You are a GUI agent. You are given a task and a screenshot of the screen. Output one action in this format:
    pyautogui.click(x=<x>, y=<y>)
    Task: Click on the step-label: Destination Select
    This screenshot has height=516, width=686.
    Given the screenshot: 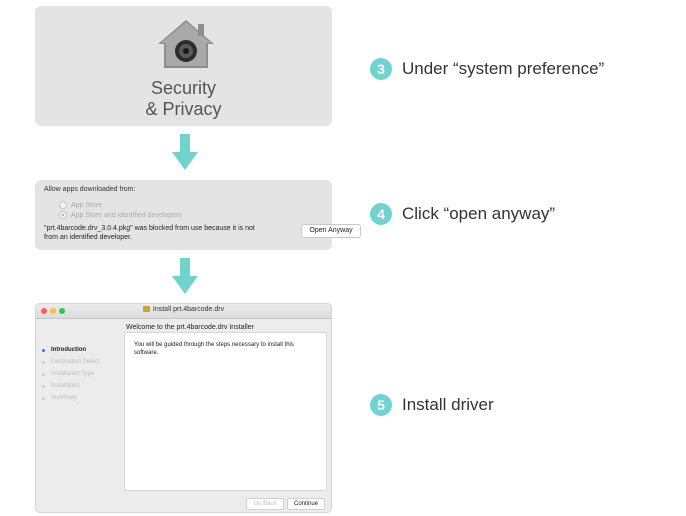 What is the action you would take?
    pyautogui.click(x=75, y=362)
    